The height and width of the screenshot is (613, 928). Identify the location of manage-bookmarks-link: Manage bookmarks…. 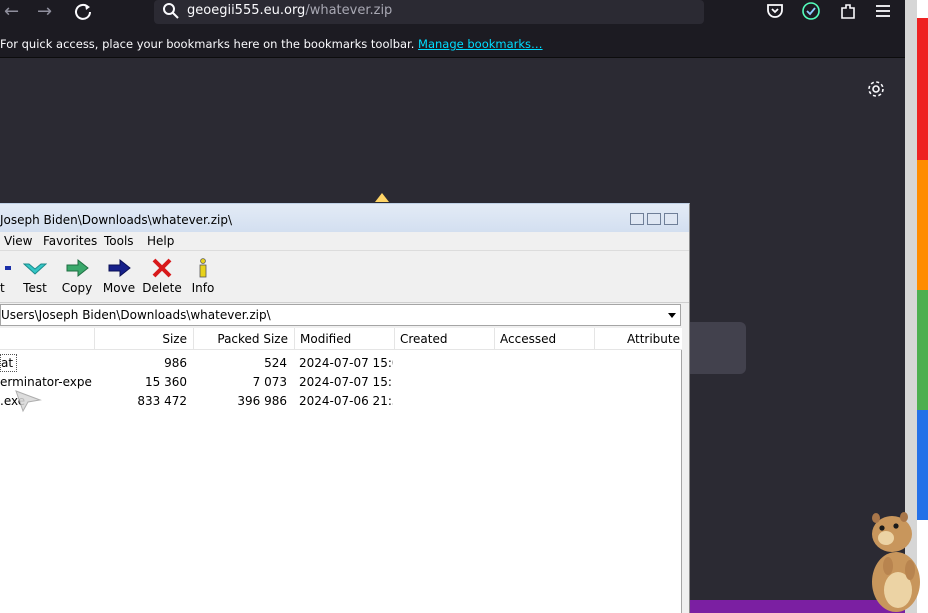
(480, 44).